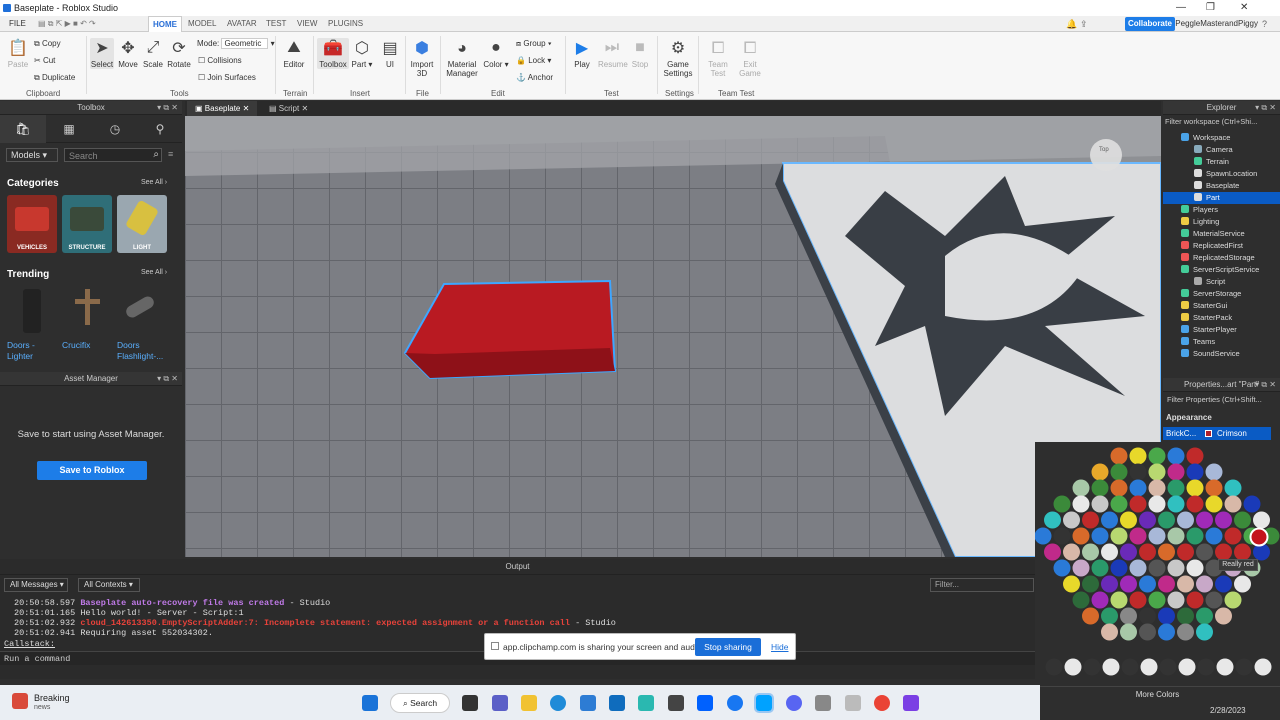 This screenshot has height=720, width=1280. Describe the element at coordinates (370, 703) in the screenshot. I see `windows-start-icon` at that location.